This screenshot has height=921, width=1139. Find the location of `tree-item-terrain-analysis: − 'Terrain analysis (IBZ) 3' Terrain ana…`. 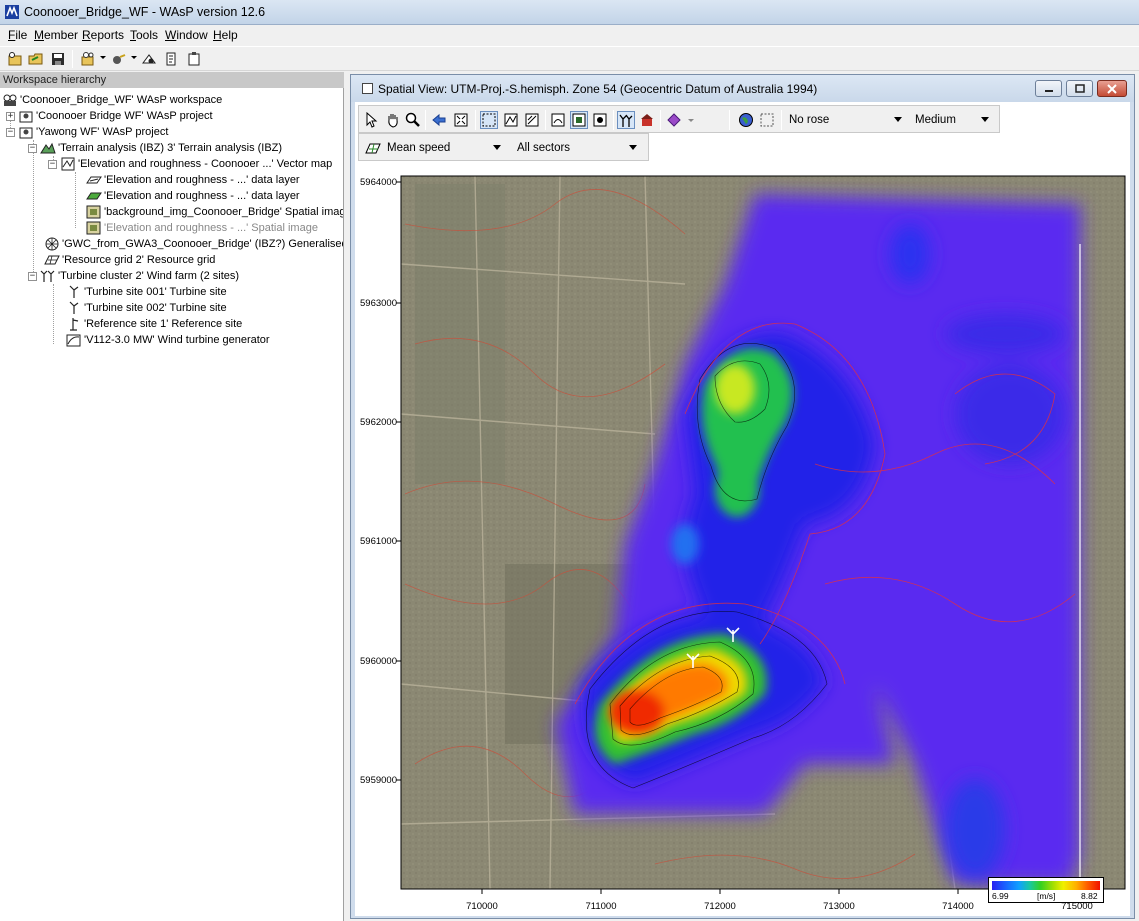

tree-item-terrain-analysis: − 'Terrain analysis (IBZ) 3' Terrain ana… is located at coordinates (155, 148).